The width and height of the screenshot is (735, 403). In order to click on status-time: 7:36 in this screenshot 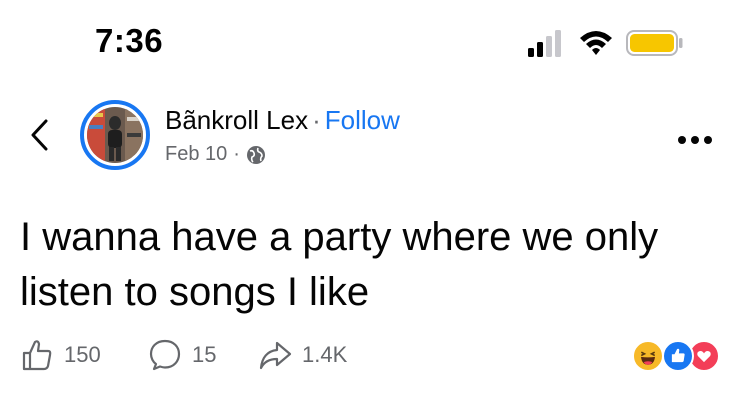, I will do `click(129, 40)`.